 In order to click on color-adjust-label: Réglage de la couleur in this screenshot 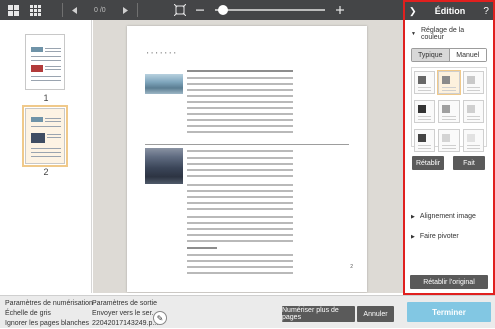, I will do `click(442, 34)`.